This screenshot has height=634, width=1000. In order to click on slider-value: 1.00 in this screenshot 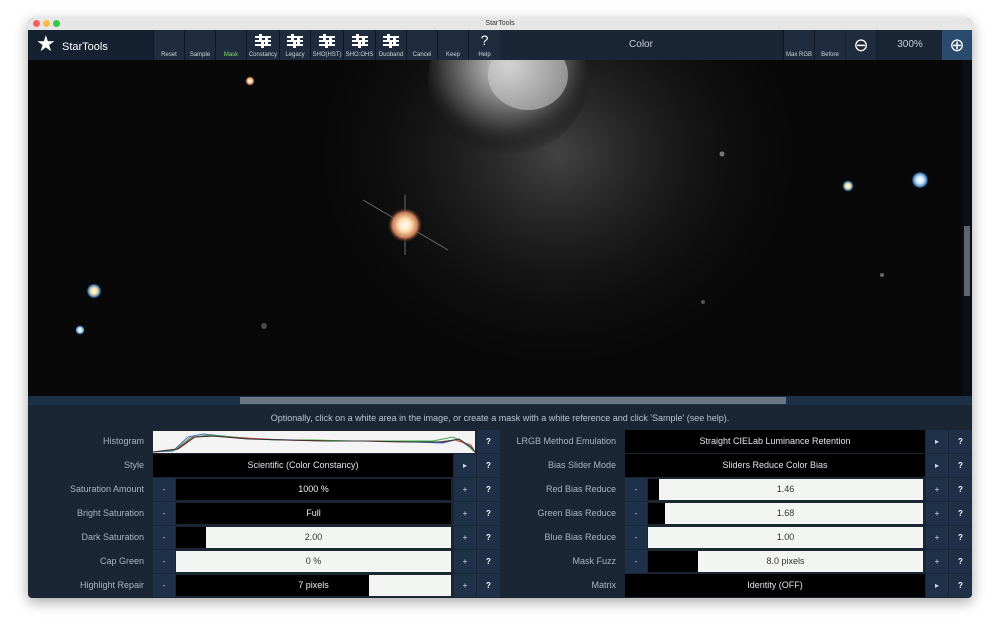, I will do `click(785, 537)`.